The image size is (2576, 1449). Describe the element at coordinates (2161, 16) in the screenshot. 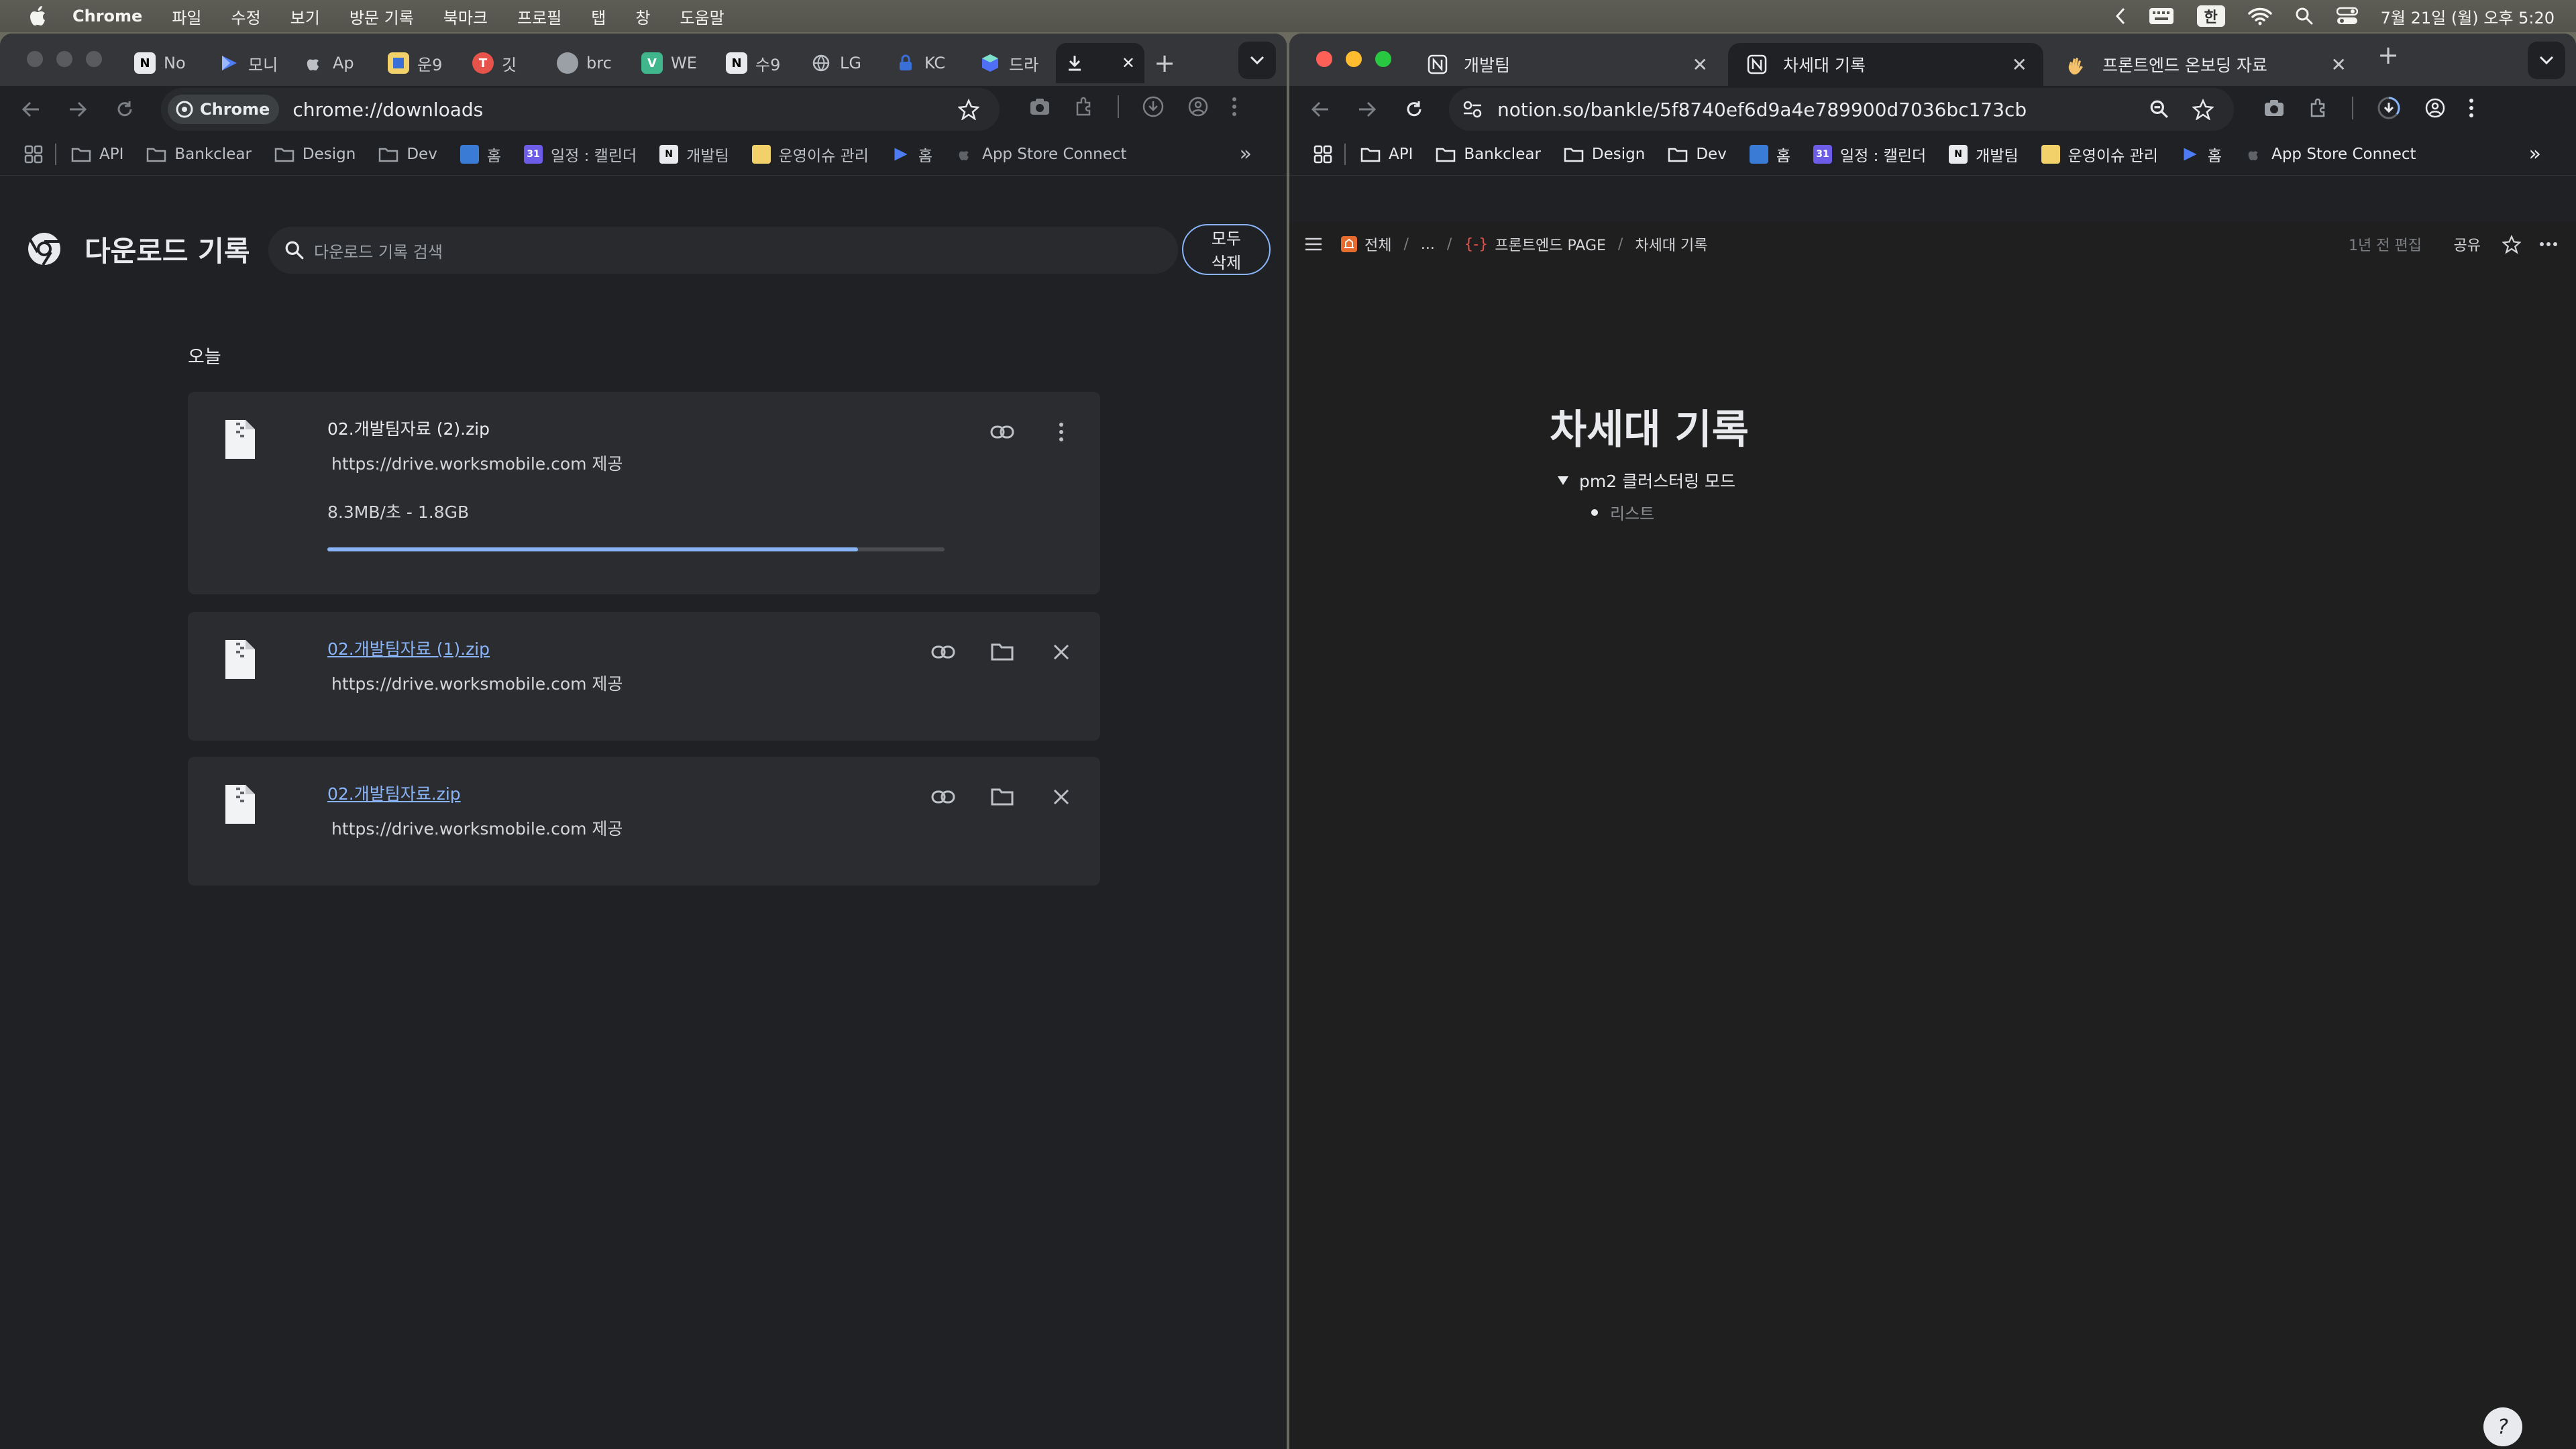

I see `keyboard-icon` at that location.